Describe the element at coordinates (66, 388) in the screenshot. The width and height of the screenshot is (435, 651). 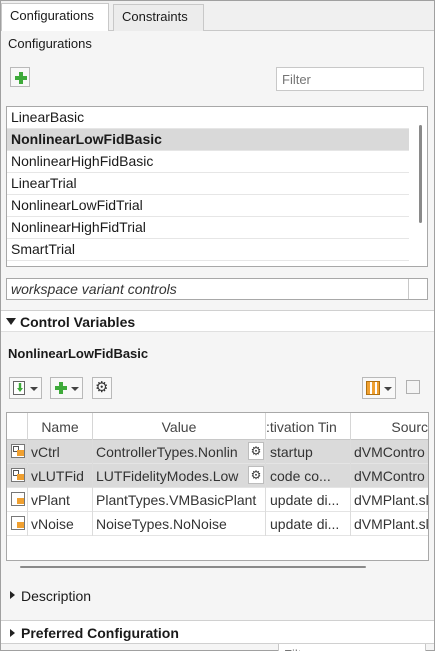
I see `add-control-variable-button` at that location.